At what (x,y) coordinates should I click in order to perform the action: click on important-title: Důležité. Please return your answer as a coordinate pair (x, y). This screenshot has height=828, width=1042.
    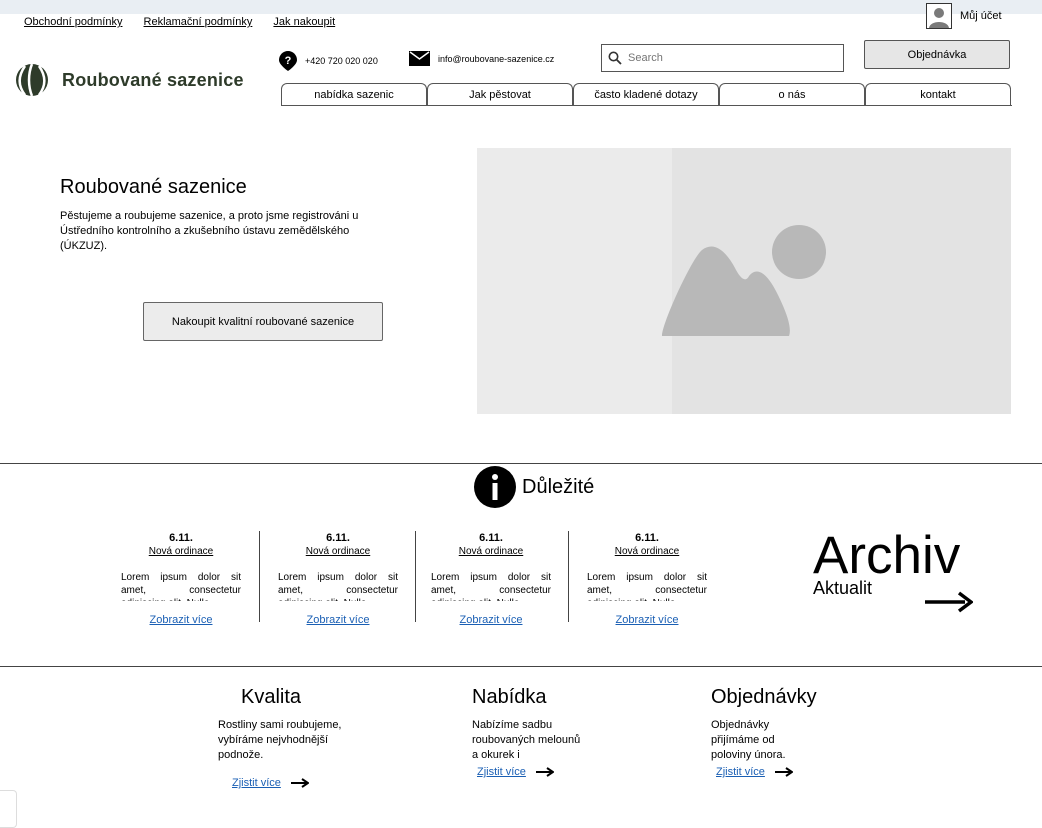
    Looking at the image, I should click on (558, 486).